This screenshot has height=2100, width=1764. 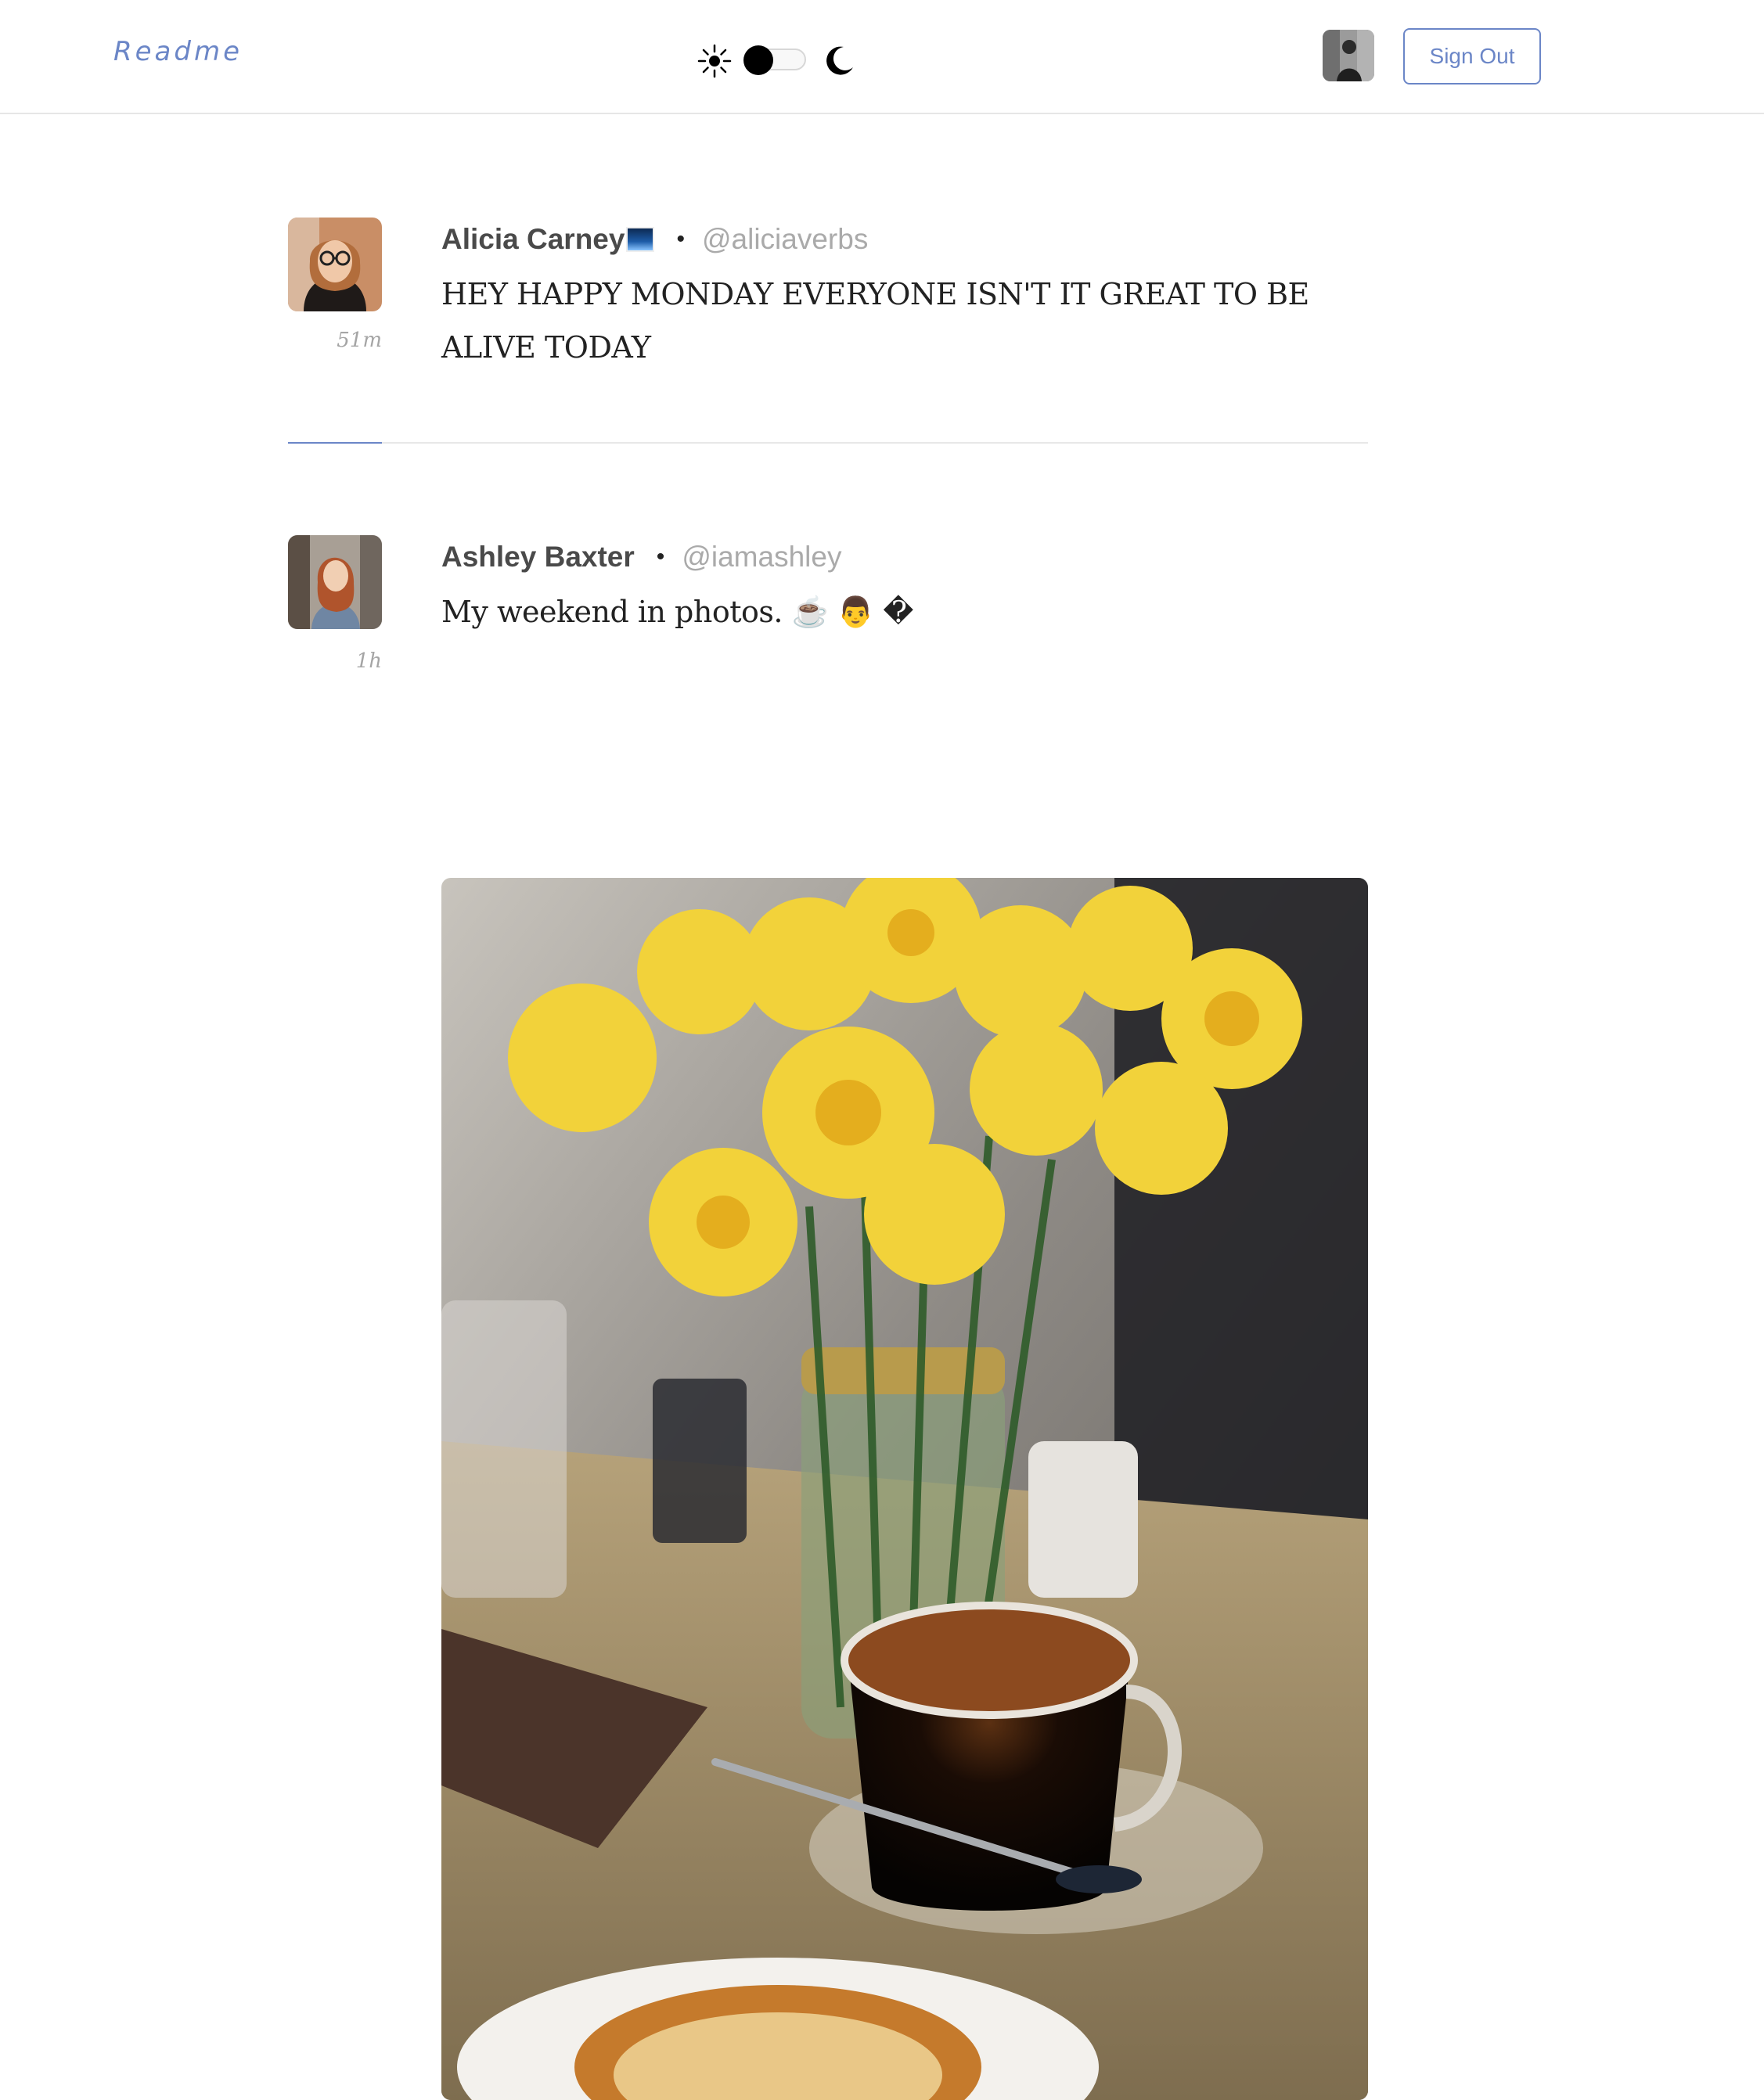 What do you see at coordinates (1472, 56) in the screenshot?
I see `sign-out-button: Sign Out` at bounding box center [1472, 56].